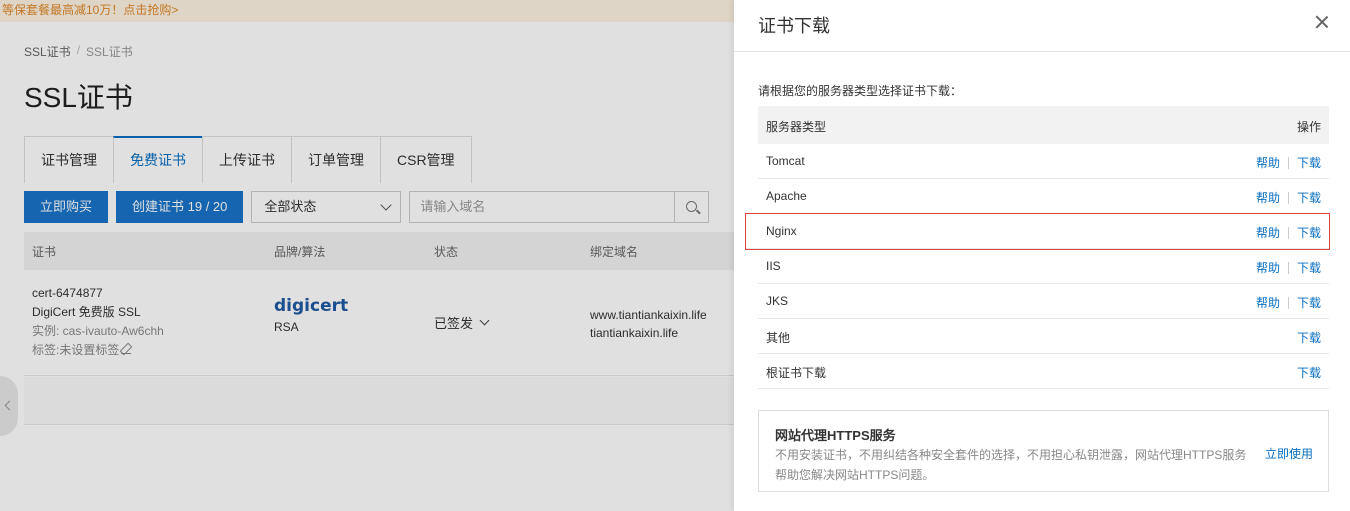 The width and height of the screenshot is (1350, 511). Describe the element at coordinates (773, 266) in the screenshot. I see `server-name: IIS` at that location.